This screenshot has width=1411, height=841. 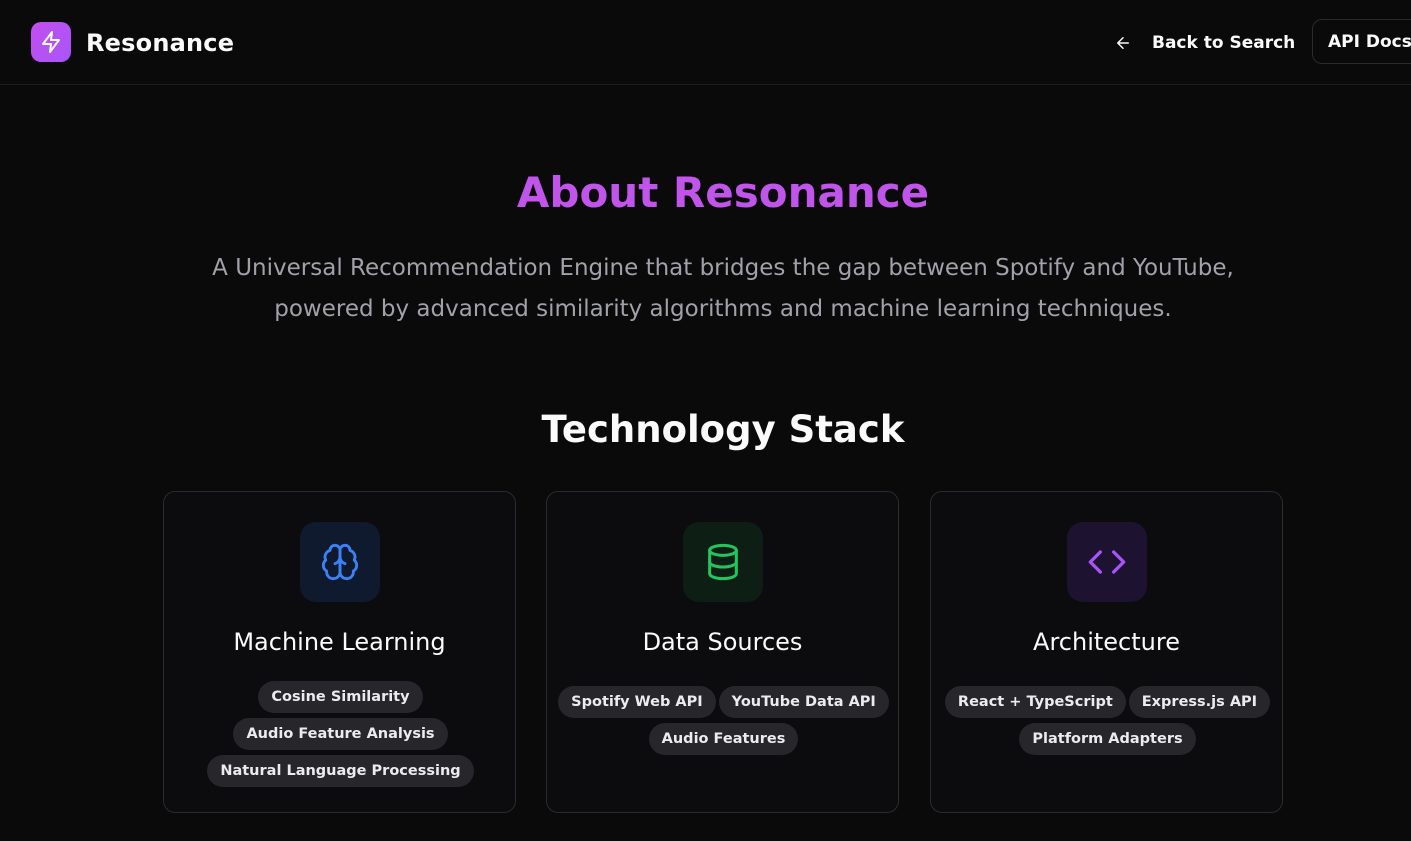 I want to click on api-docs-button: API Docs, so click(x=1361, y=41).